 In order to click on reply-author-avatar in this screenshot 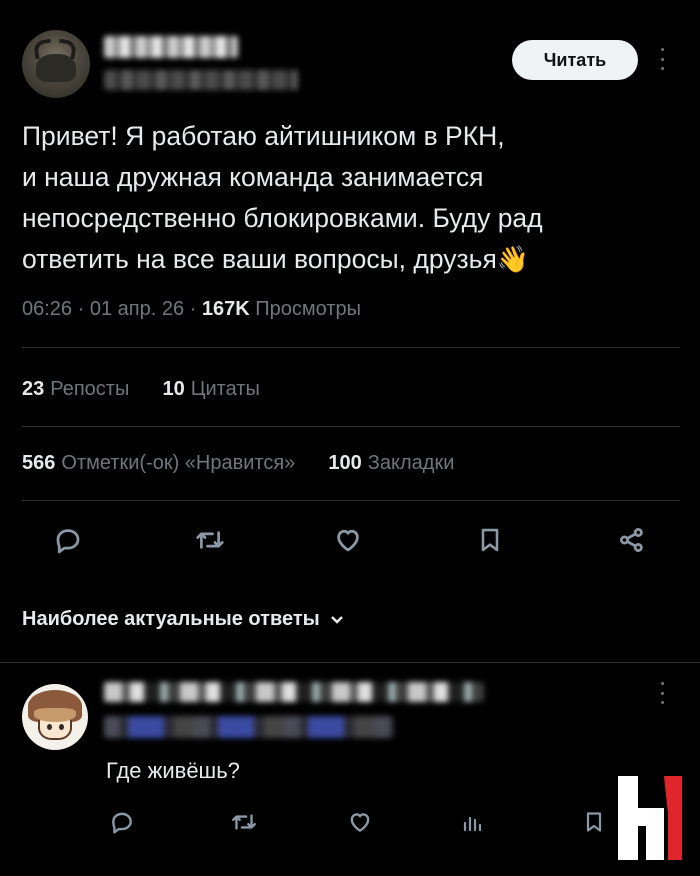, I will do `click(55, 717)`.